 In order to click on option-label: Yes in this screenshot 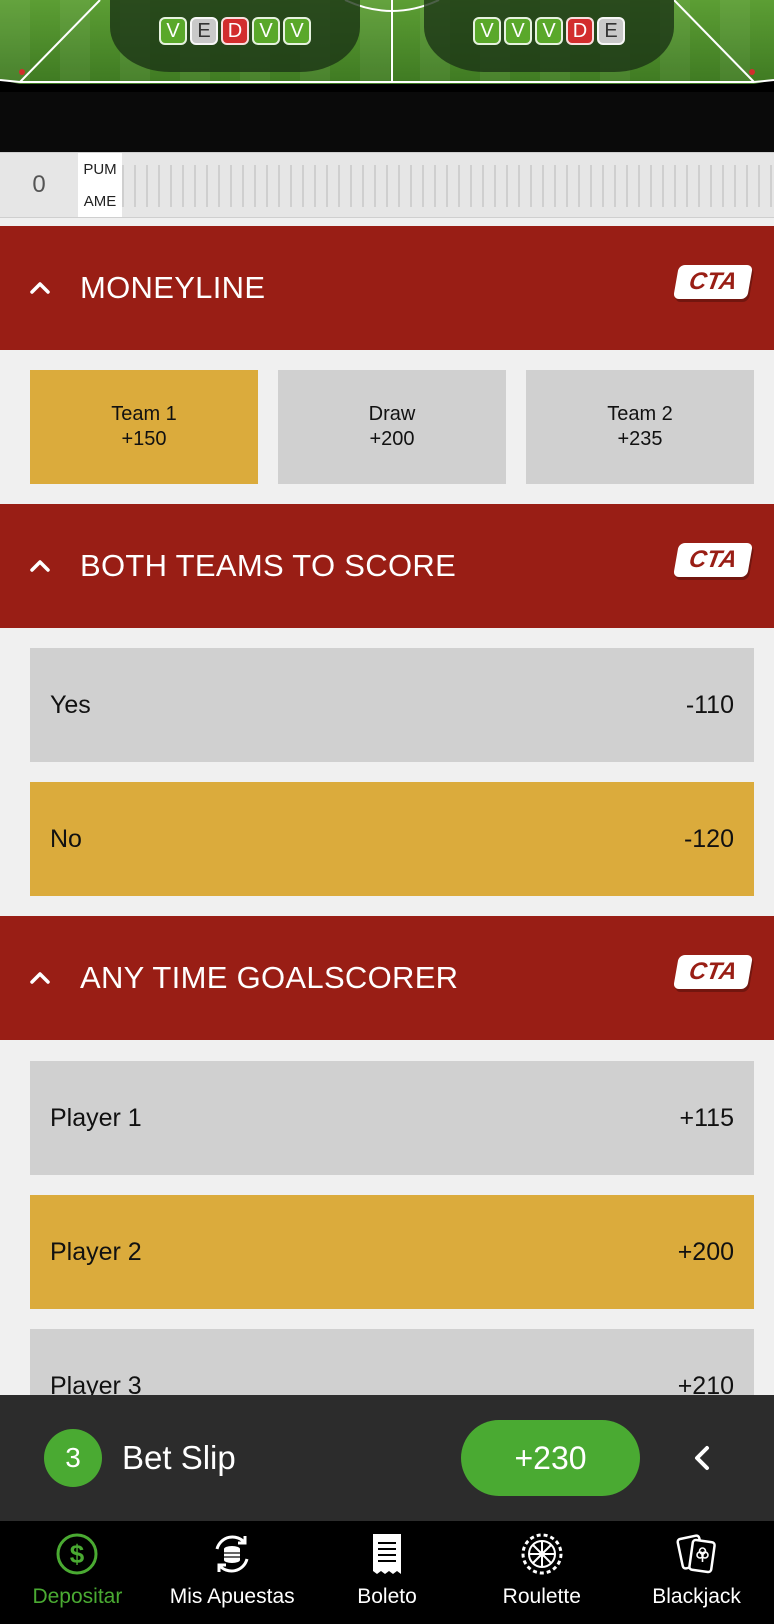, I will do `click(70, 705)`.